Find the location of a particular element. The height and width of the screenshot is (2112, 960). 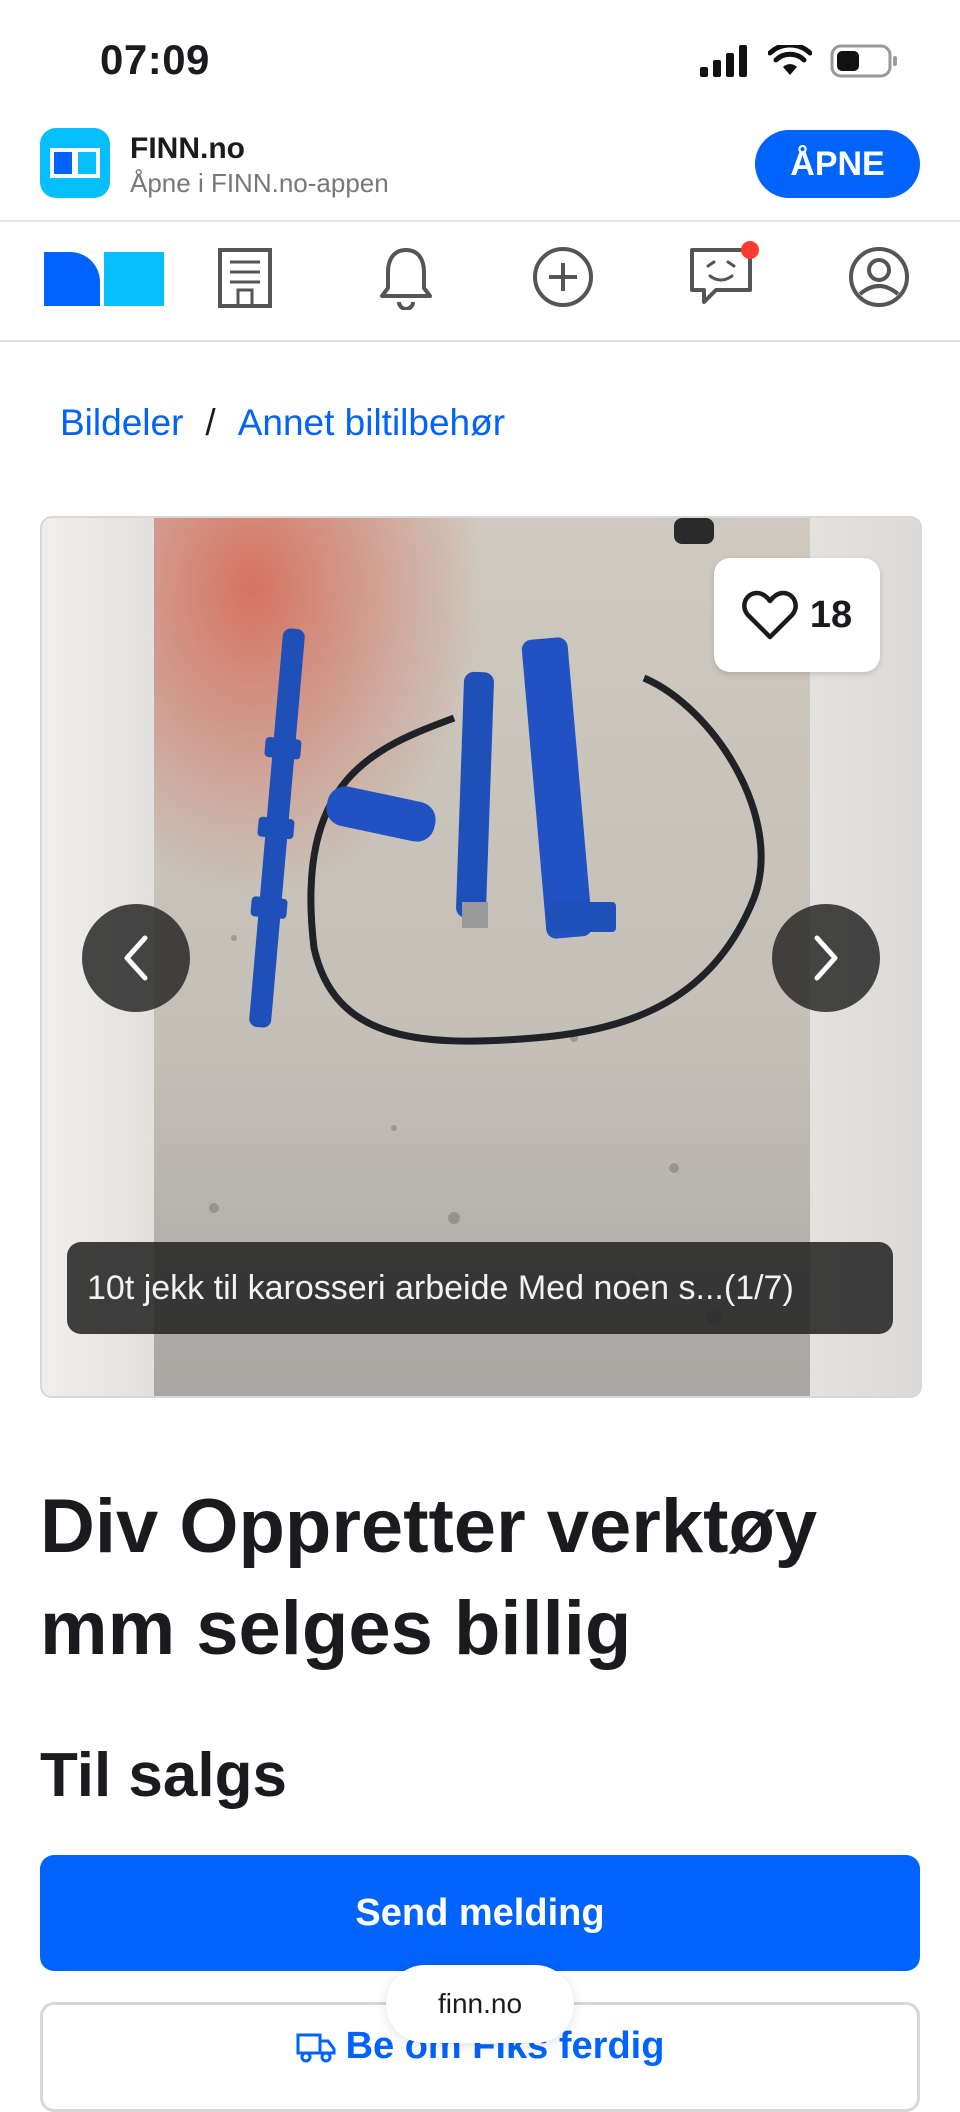

next-image-button is located at coordinates (826, 958).